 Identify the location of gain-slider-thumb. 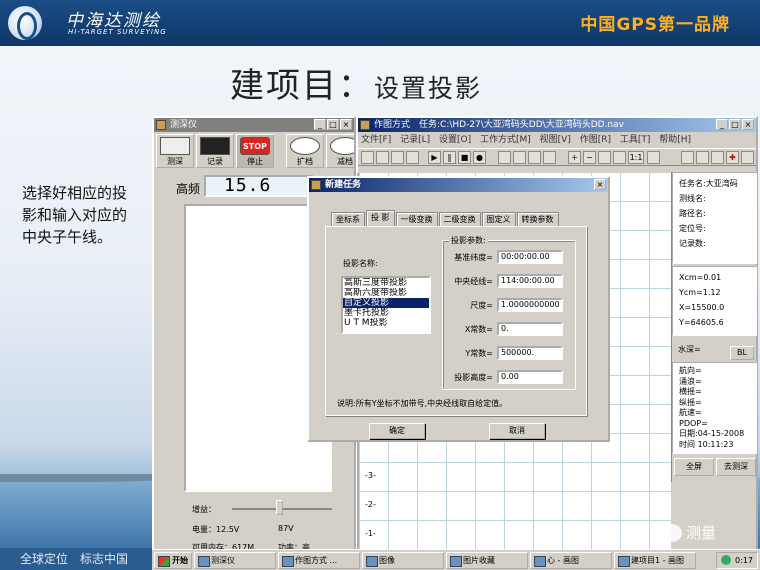
(279, 507).